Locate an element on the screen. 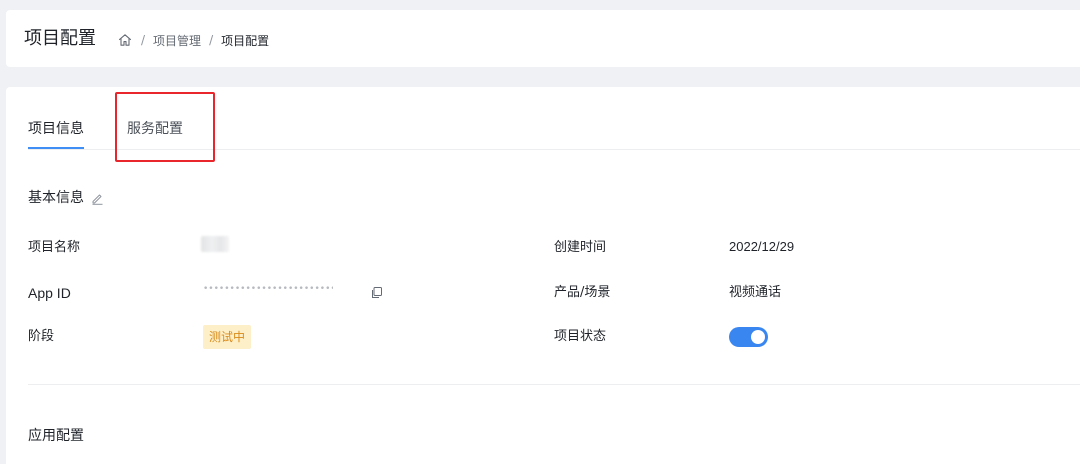 This screenshot has width=1080, height=464. section-basic-info-title: 基本信息 is located at coordinates (56, 198).